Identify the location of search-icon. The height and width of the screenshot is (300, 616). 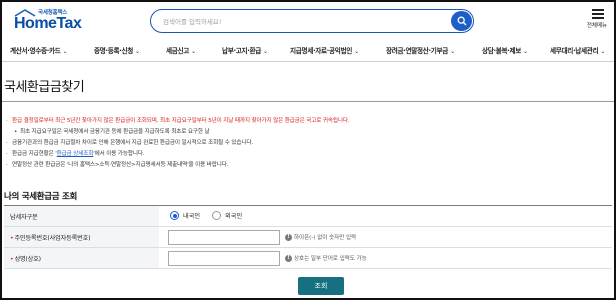
(461, 21).